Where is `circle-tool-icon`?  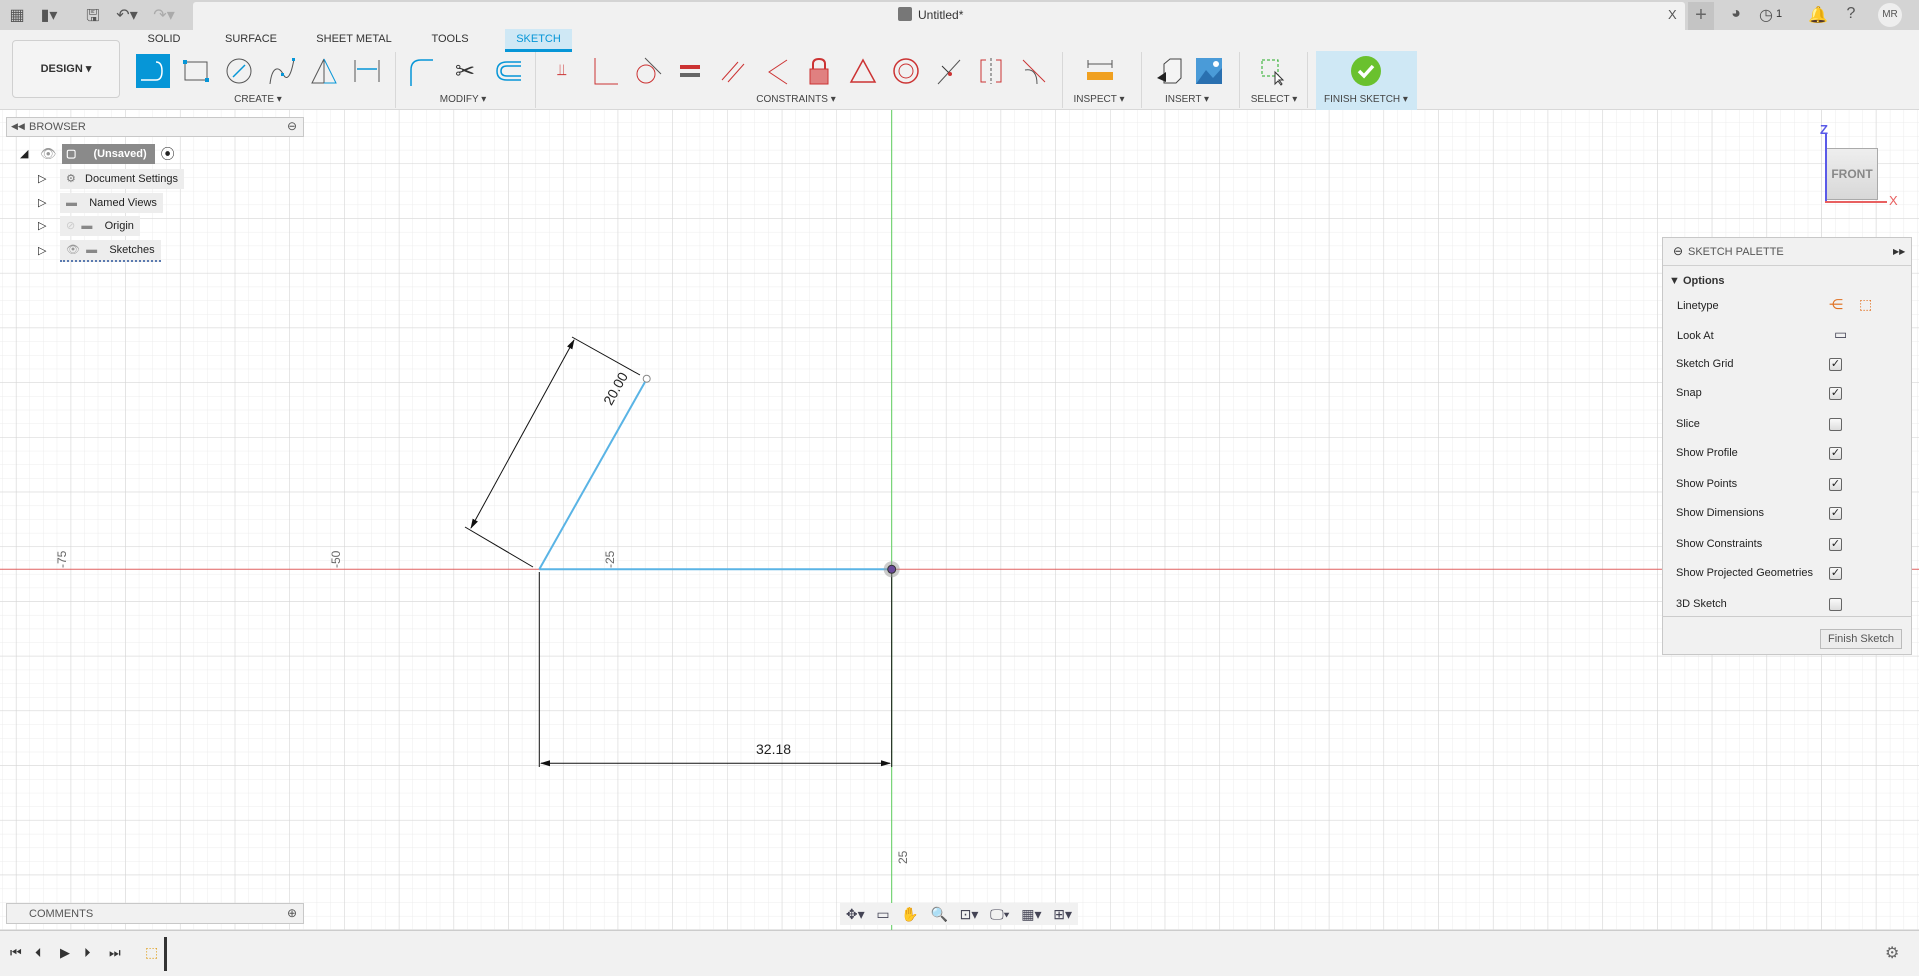 circle-tool-icon is located at coordinates (239, 71).